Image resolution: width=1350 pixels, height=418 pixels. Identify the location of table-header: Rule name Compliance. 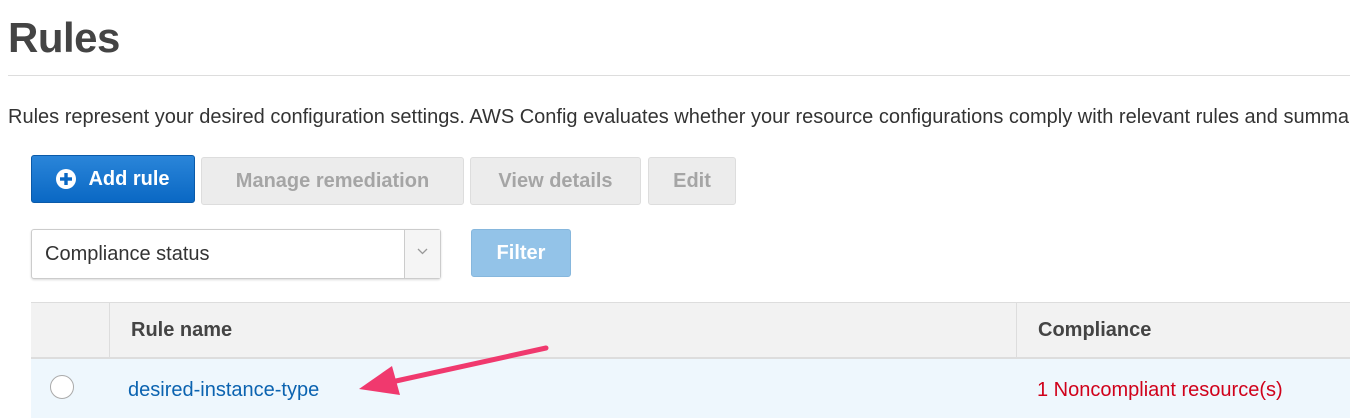
(690, 330).